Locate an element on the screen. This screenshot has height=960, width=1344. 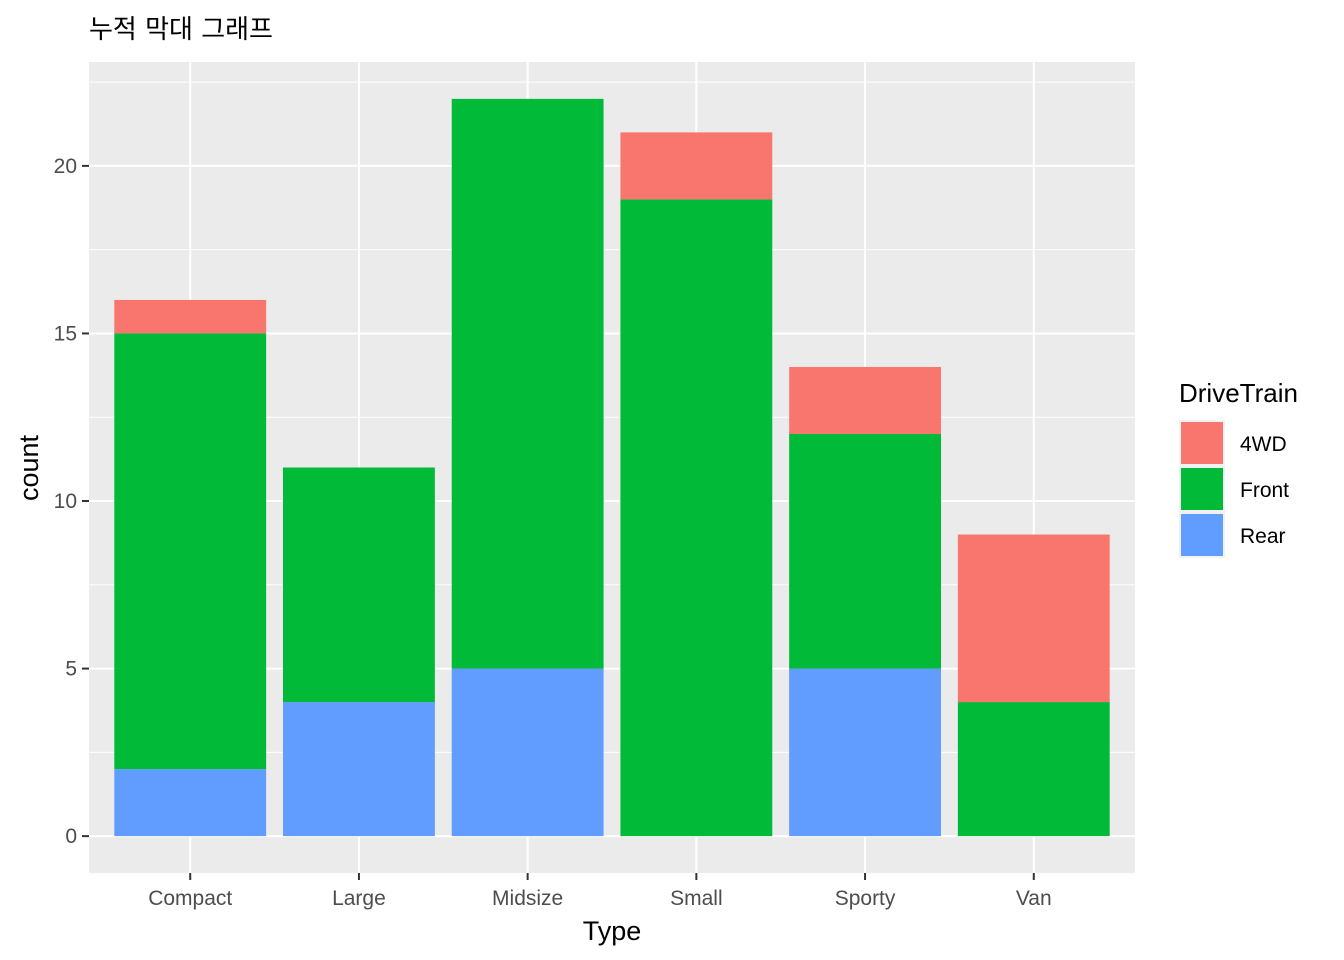
x-tick-label: Compact is located at coordinates (190, 898).